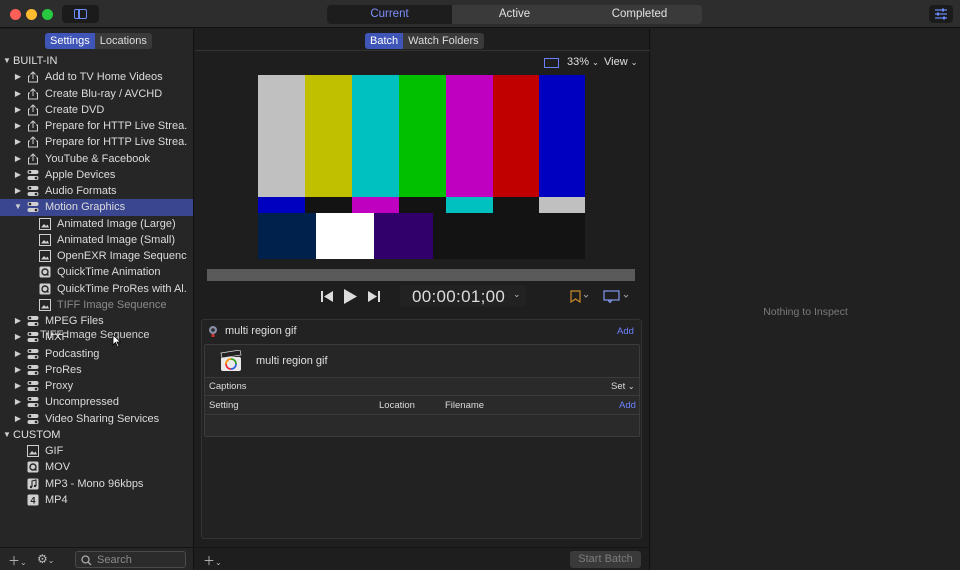 The height and width of the screenshot is (570, 960). I want to click on view-menu: View ⌄, so click(620, 62).